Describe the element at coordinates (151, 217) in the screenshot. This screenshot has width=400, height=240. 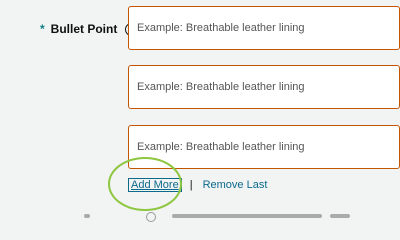
I see `cut-off-info-icon` at that location.